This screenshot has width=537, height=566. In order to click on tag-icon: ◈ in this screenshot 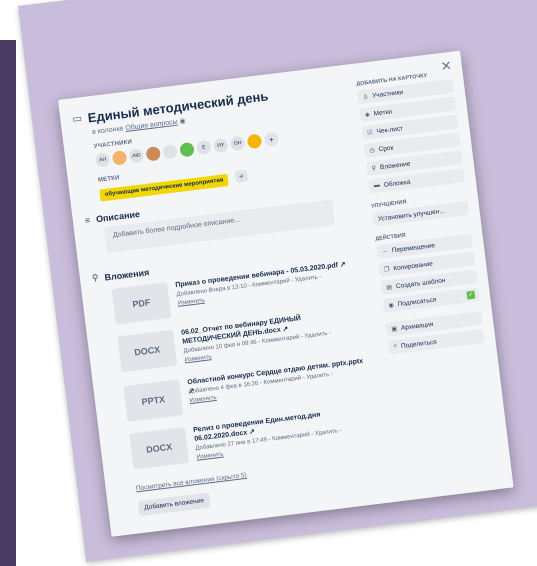, I will do `click(367, 115)`.